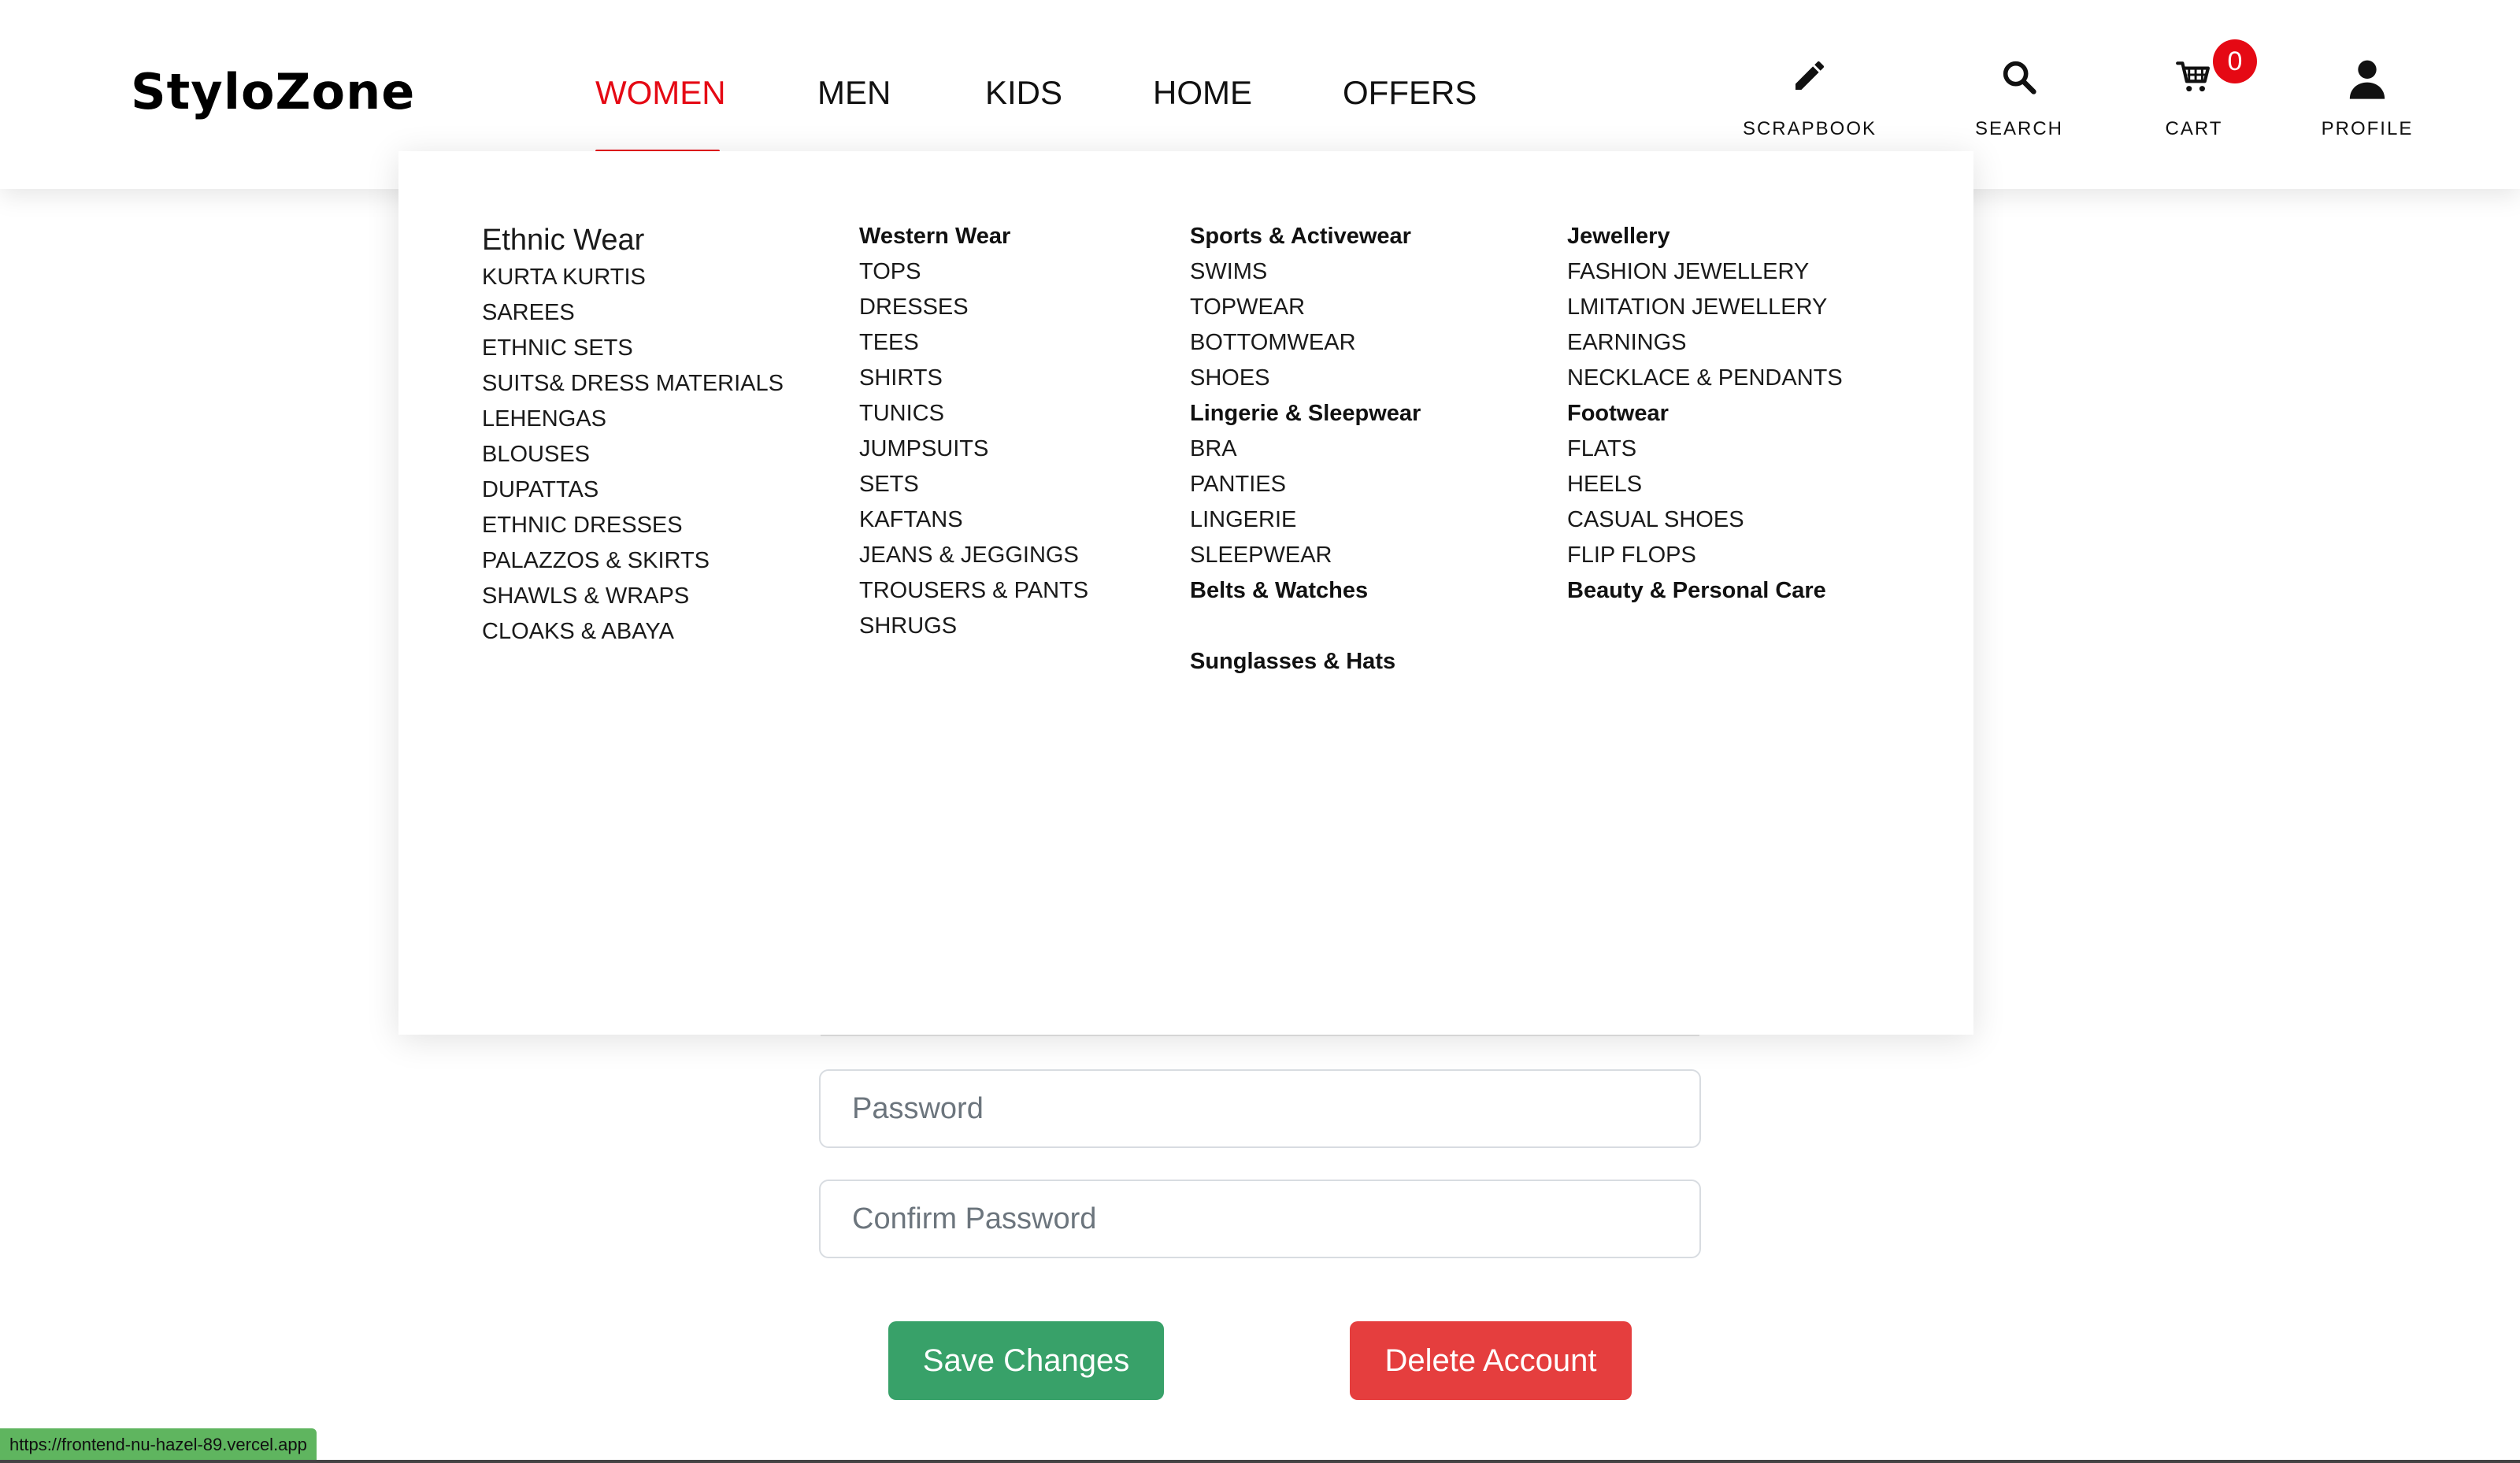  I want to click on confirm-password-field, so click(1260, 1219).